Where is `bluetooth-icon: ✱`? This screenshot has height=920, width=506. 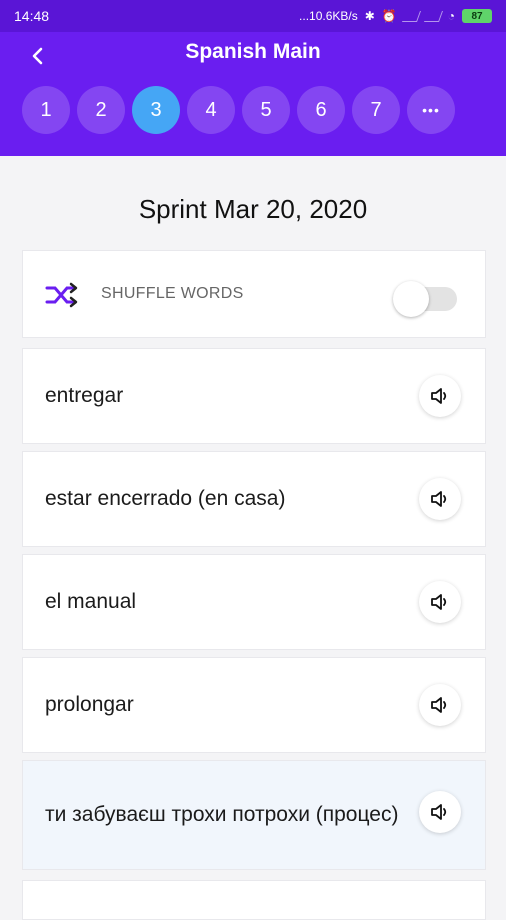 bluetooth-icon: ✱ is located at coordinates (369, 16).